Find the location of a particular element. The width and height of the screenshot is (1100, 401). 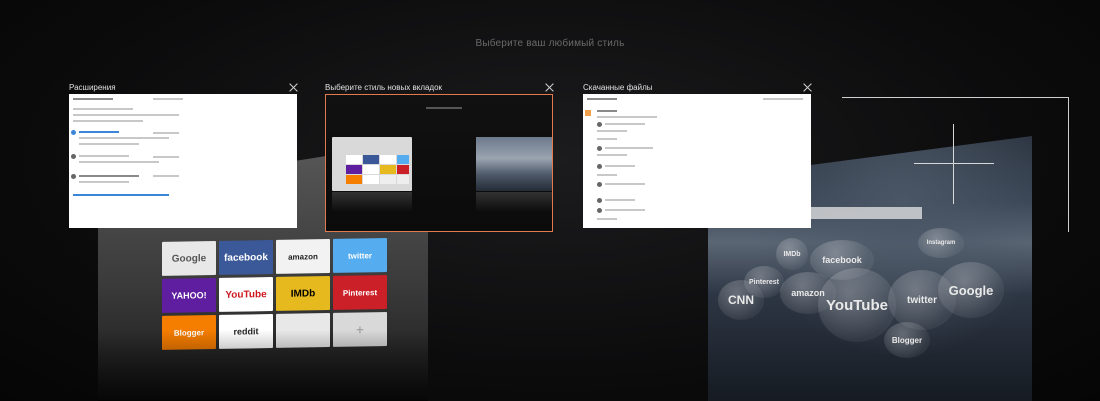

tab-preview-selected is located at coordinates (439, 163).